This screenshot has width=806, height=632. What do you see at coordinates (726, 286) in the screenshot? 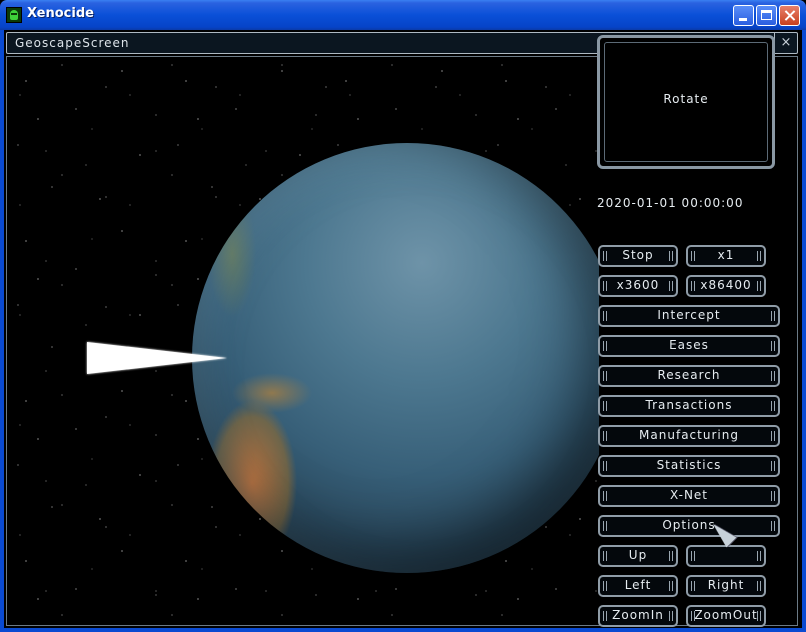
I see `speed-x86400-button: x86400` at bounding box center [726, 286].